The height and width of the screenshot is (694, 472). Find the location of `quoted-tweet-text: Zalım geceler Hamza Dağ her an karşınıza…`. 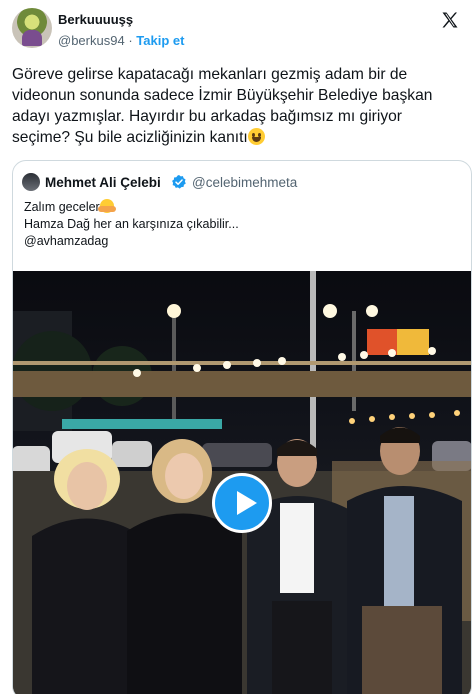

quoted-tweet-text: Zalım geceler Hamza Dağ her an karşınıza… is located at coordinates (131, 224).